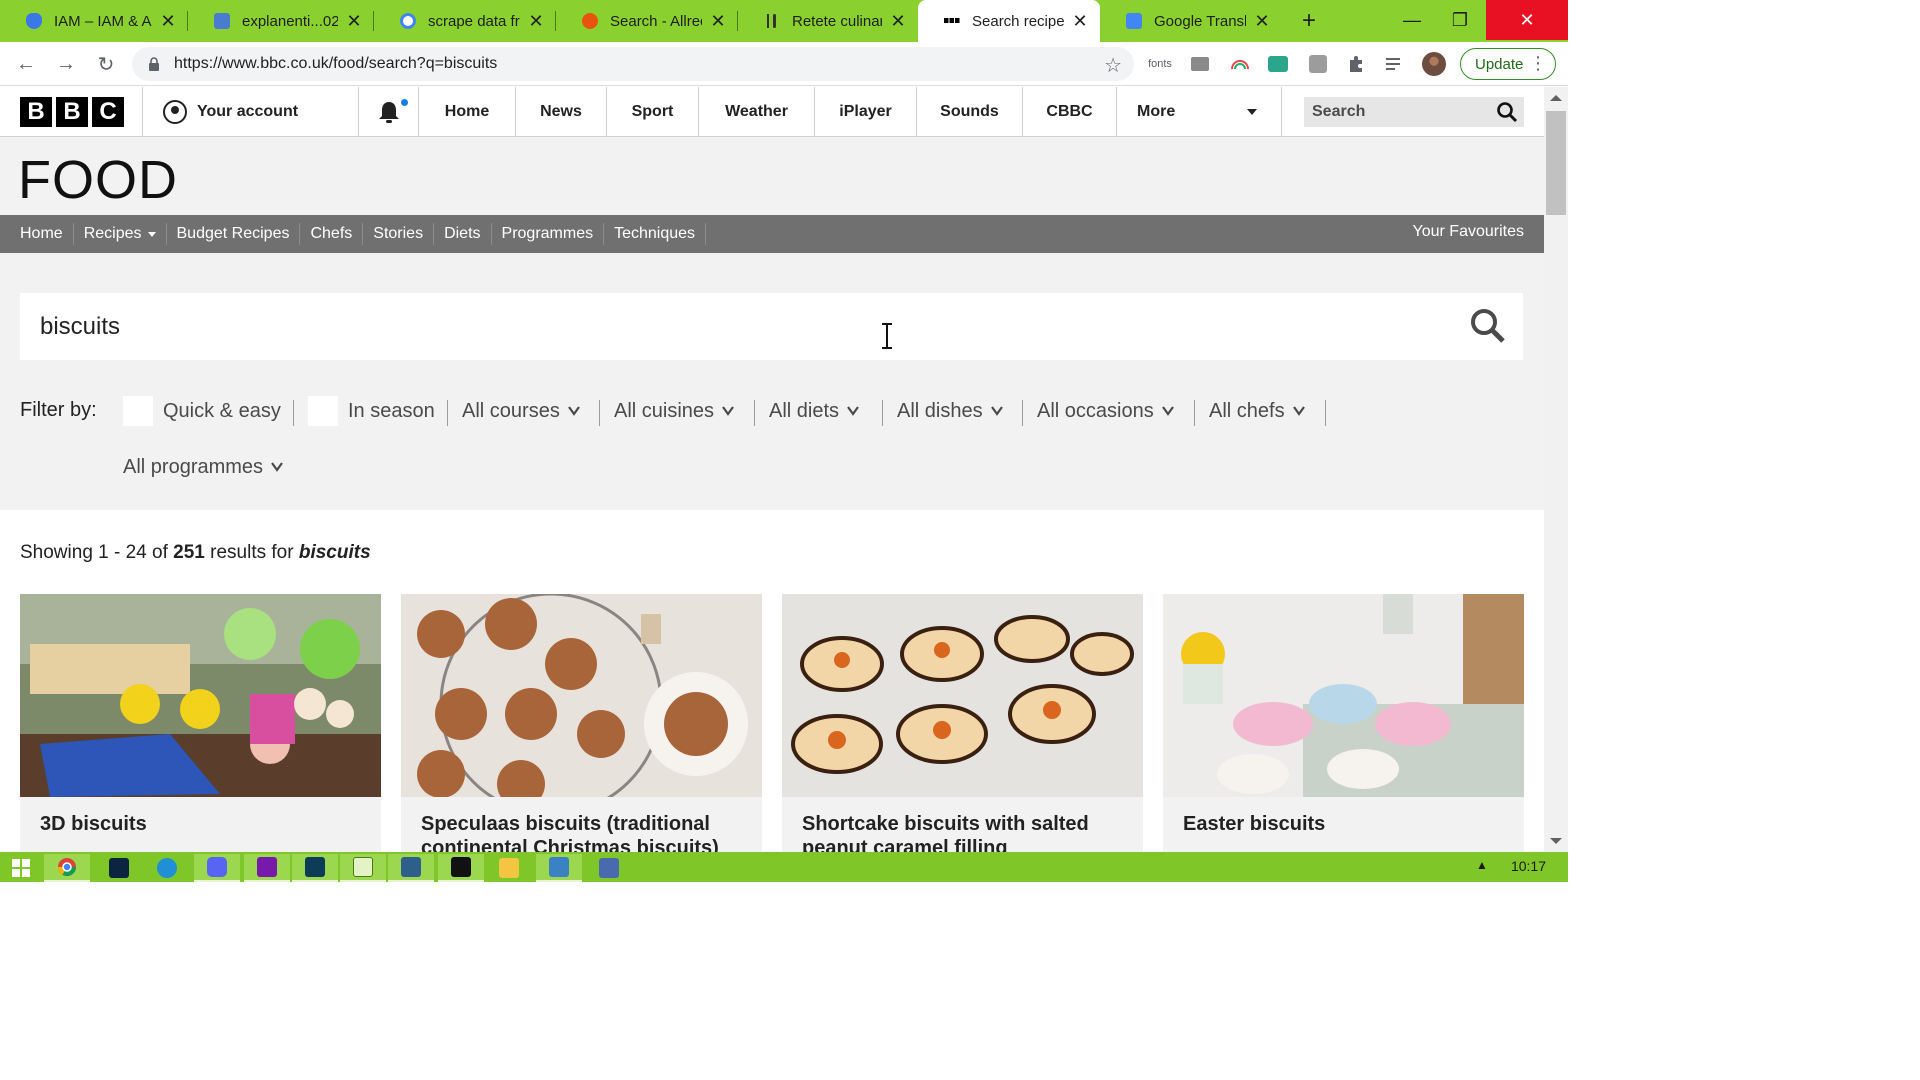  I want to click on masthead-nav-news: News, so click(560, 112).